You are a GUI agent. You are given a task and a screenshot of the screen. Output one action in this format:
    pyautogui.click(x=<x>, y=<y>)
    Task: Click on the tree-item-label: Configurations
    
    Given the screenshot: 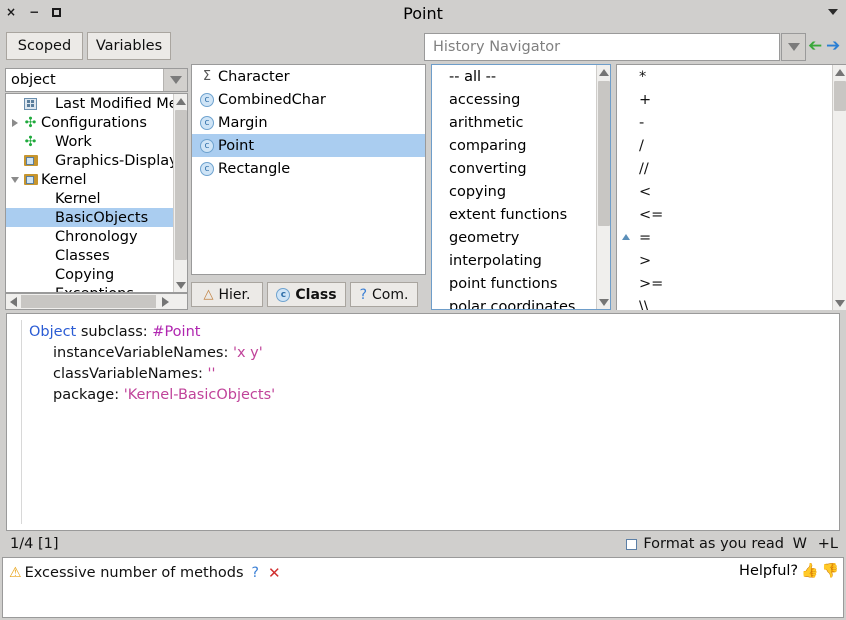 What is the action you would take?
    pyautogui.click(x=94, y=122)
    